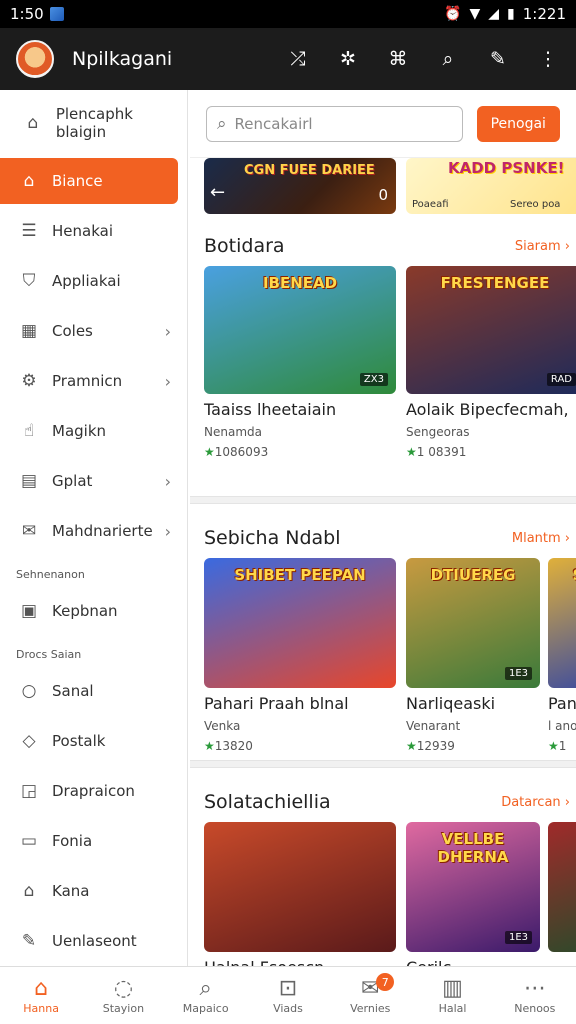 This screenshot has width=576, height=1024. What do you see at coordinates (93, 123) in the screenshot?
I see `sidebar-header: ⌂ Plencaphk blaigin` at bounding box center [93, 123].